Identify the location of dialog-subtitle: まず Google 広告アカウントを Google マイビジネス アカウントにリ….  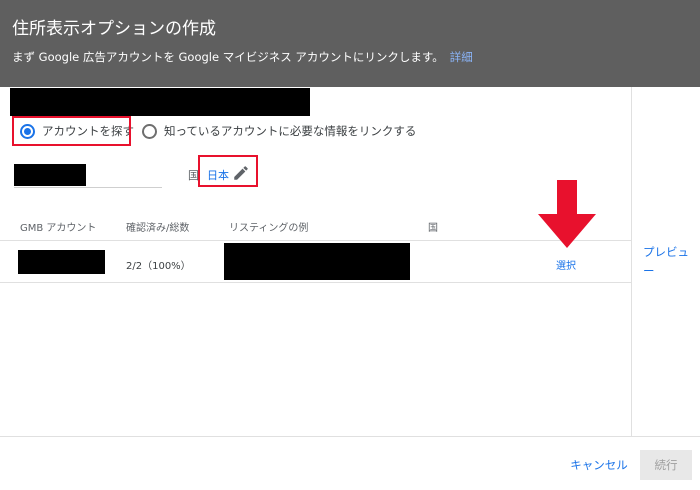
(242, 57).